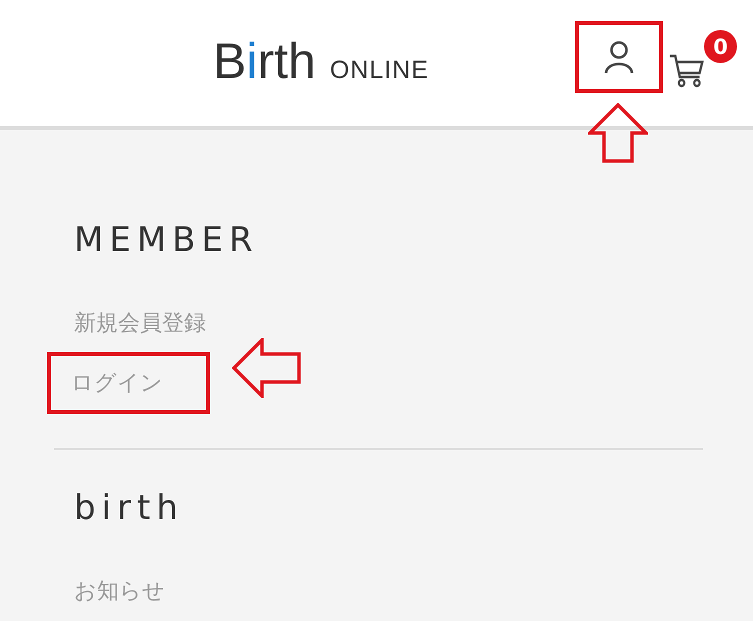  Describe the element at coordinates (167, 240) in the screenshot. I see `section-title: MEMBER` at that location.